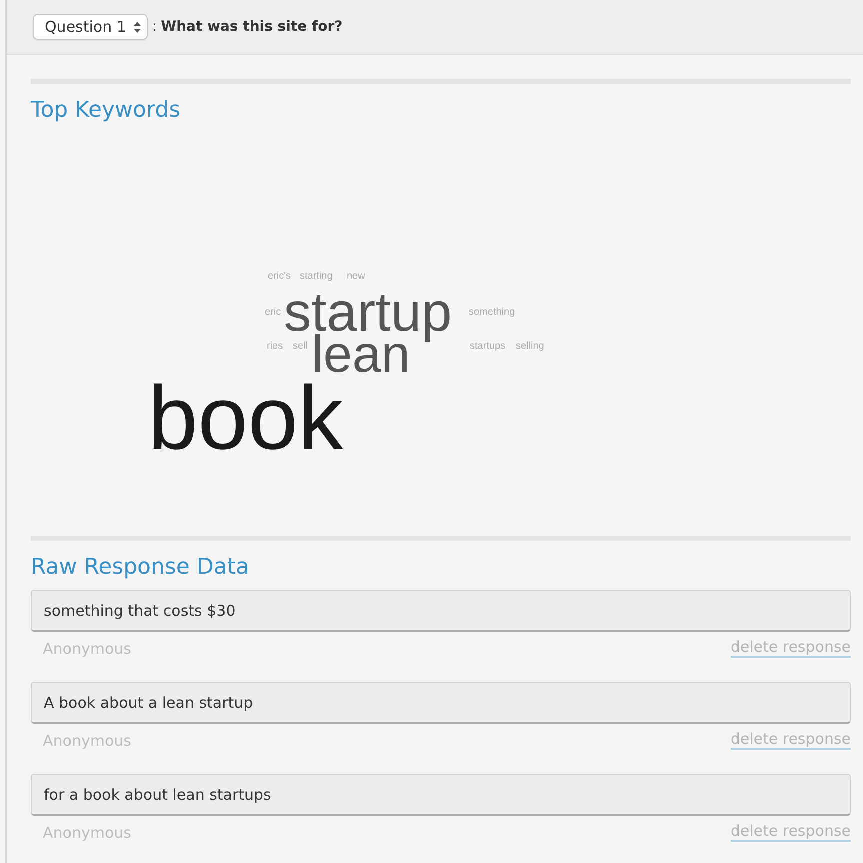  What do you see at coordinates (273, 313) in the screenshot?
I see `keyword: eric` at bounding box center [273, 313].